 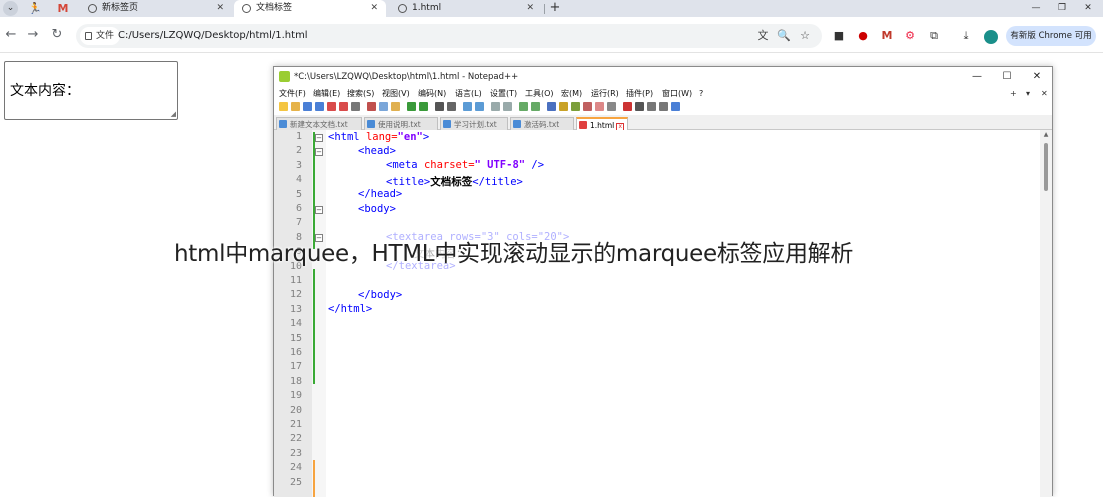 I want to click on notepad-minimize-button: —, so click(x=977, y=77).